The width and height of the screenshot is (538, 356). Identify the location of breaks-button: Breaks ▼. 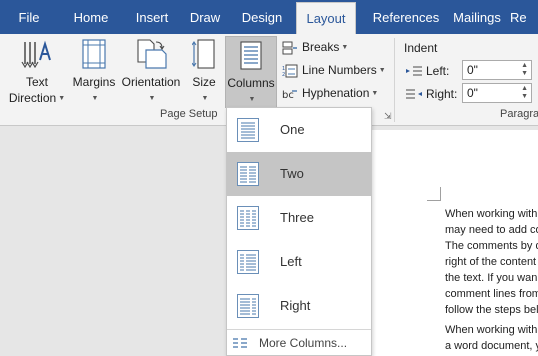
(315, 47).